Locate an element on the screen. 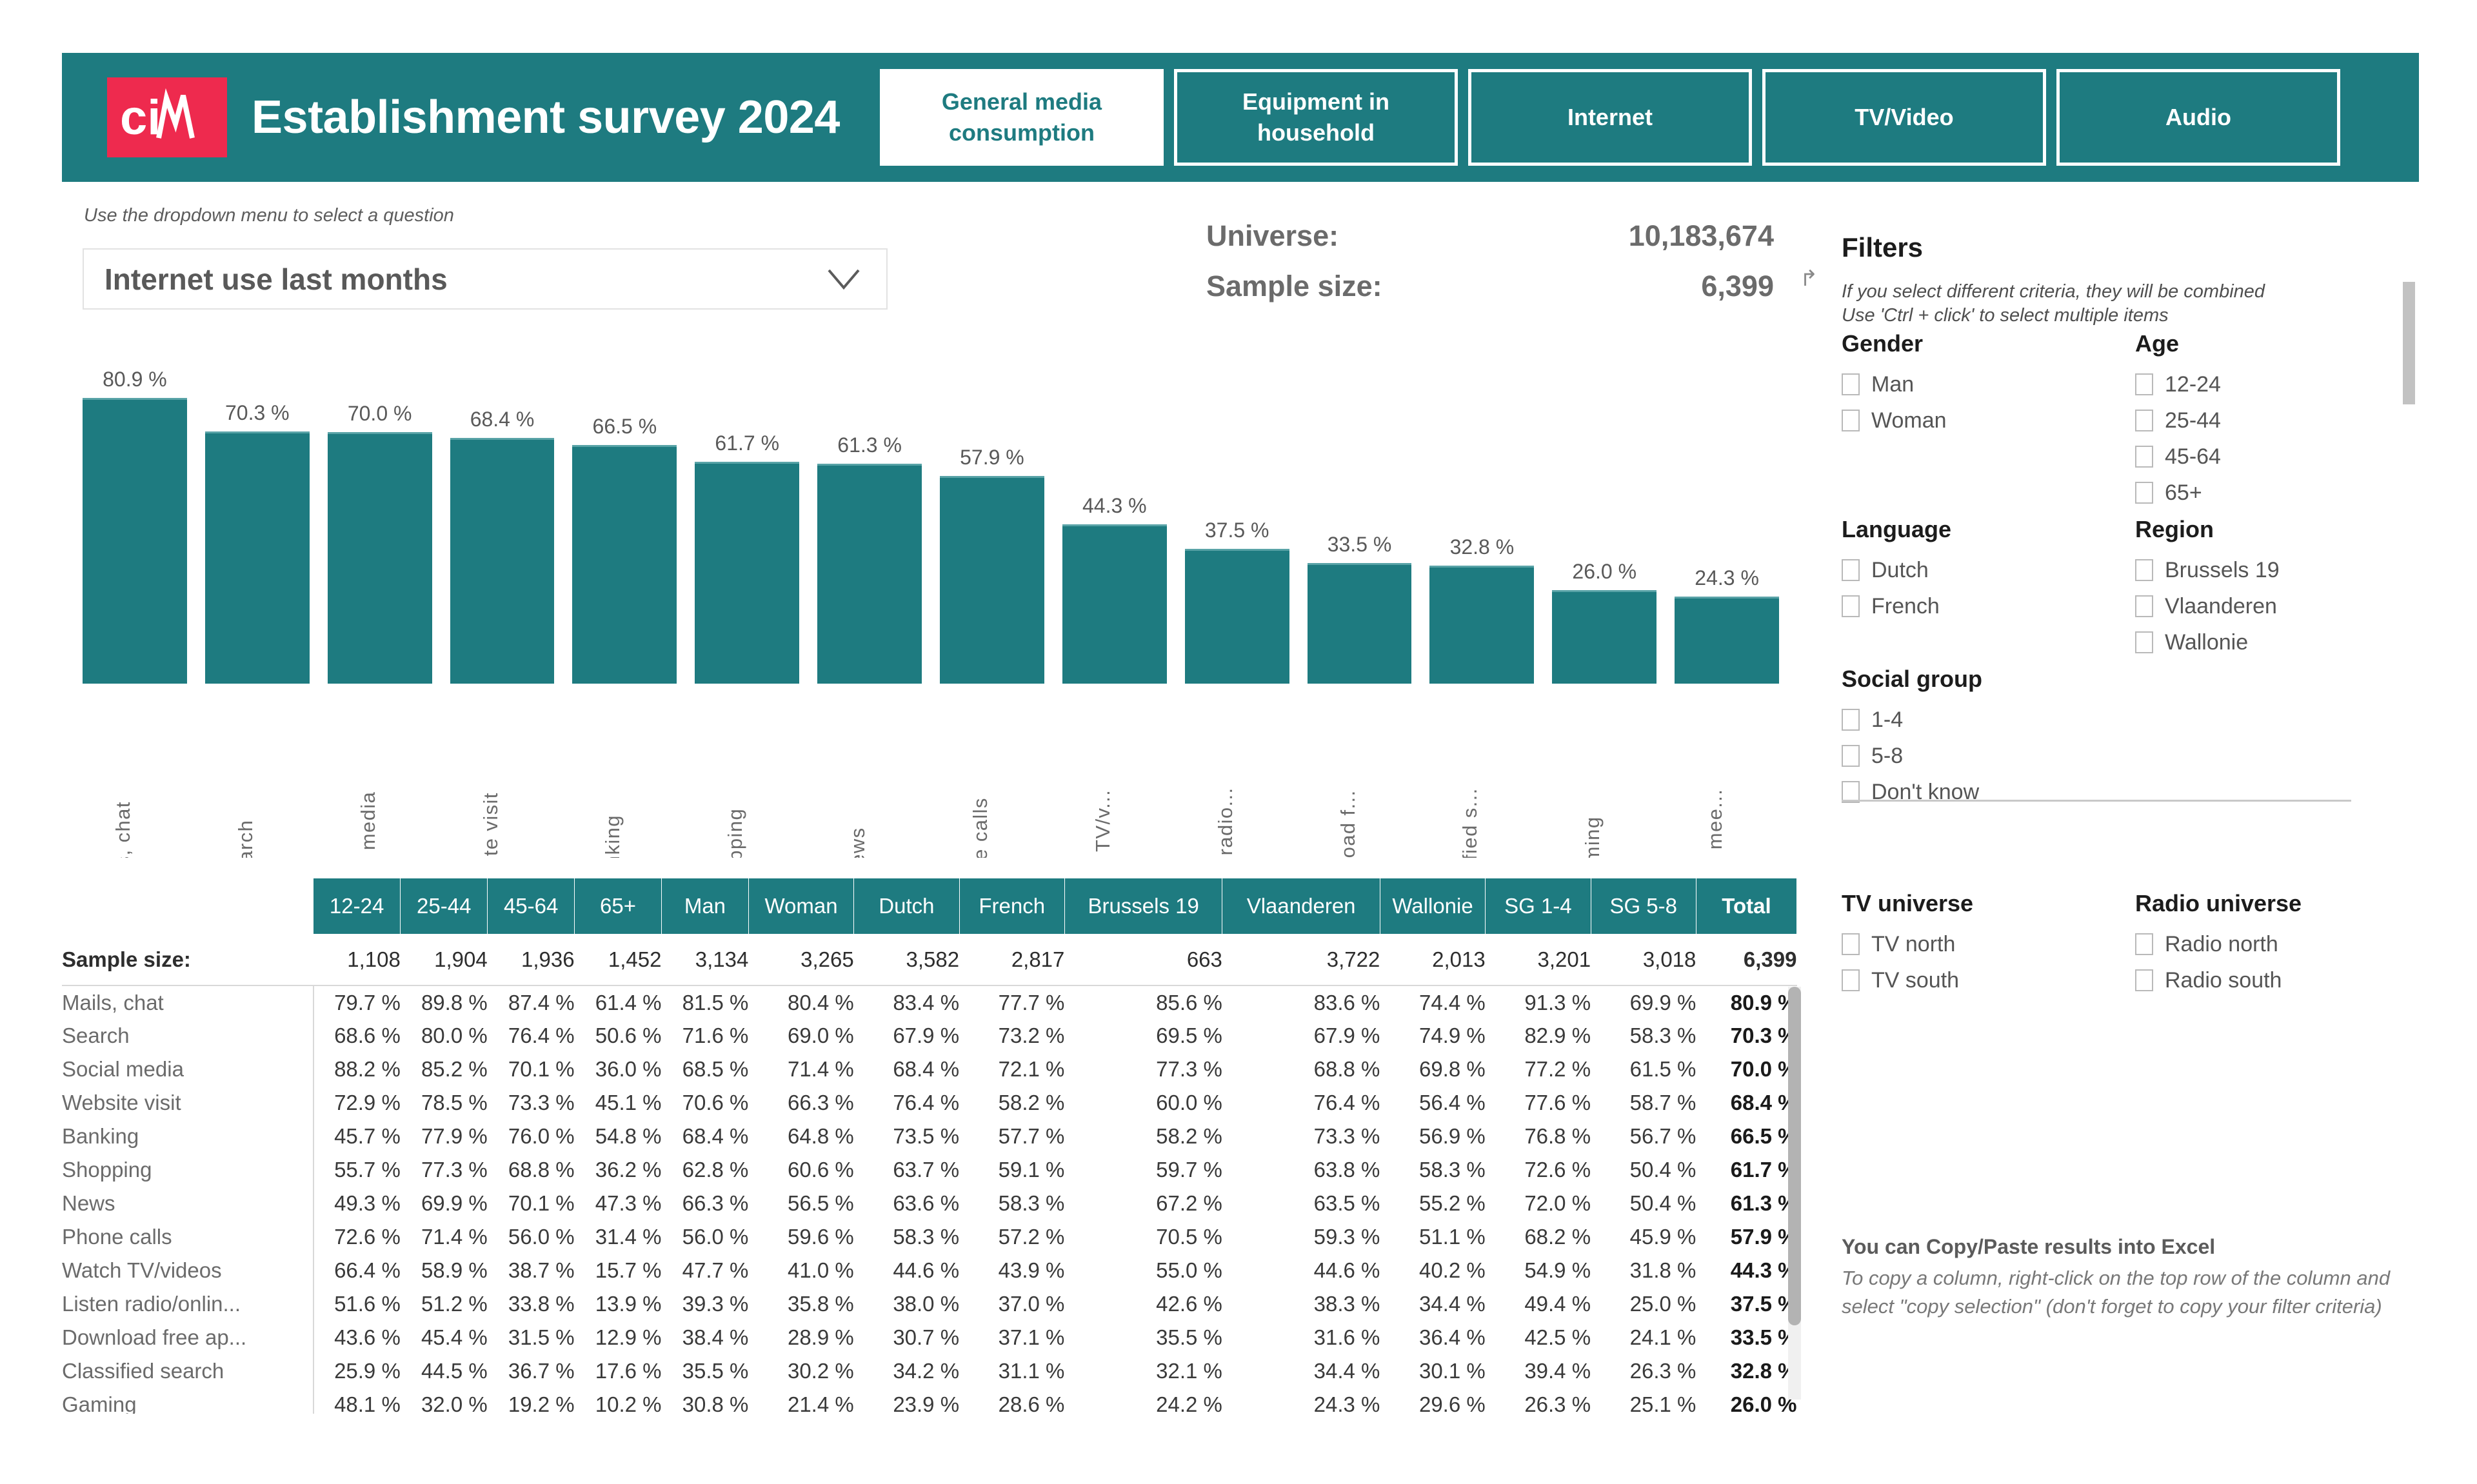 This screenshot has height=1484, width=2477. filter-option-dutch: Dutch is located at coordinates (1988, 570).